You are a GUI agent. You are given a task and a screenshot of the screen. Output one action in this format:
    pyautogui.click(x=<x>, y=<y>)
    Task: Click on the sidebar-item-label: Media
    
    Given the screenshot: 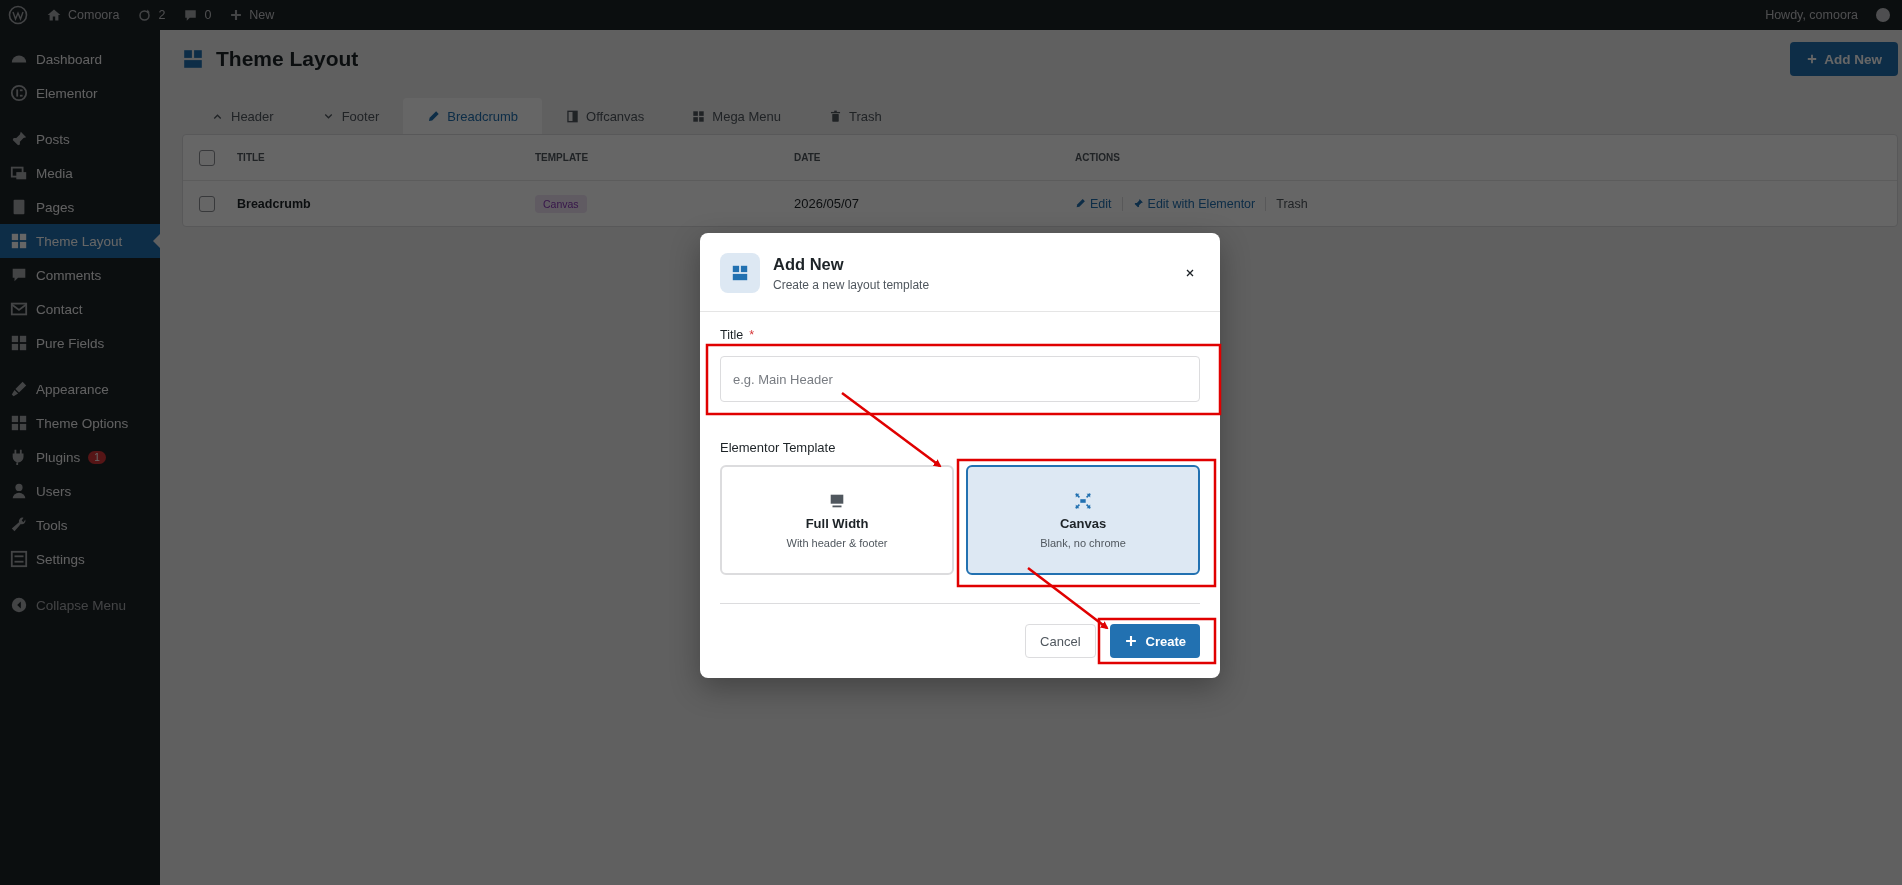 What is the action you would take?
    pyautogui.click(x=54, y=173)
    